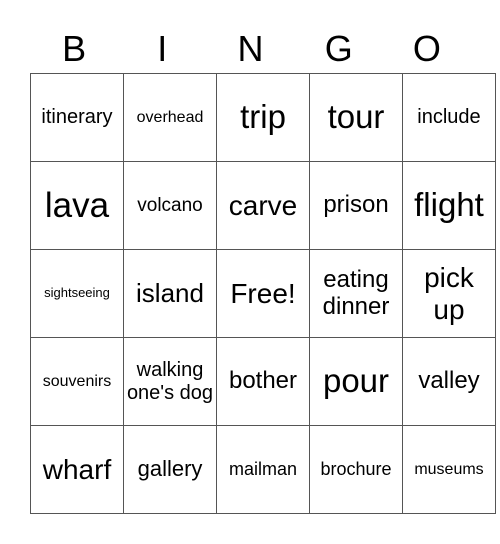 Image resolution: width=500 pixels, height=544 pixels. I want to click on bingo-cell: overhead, so click(170, 117).